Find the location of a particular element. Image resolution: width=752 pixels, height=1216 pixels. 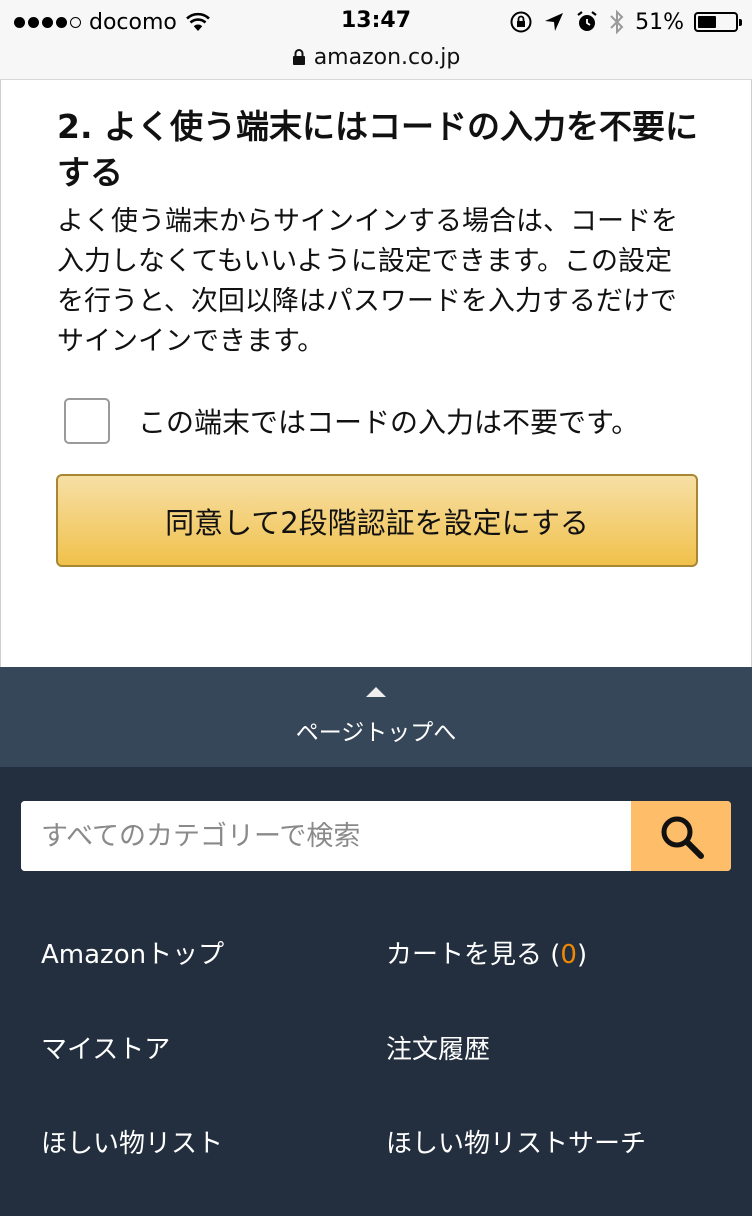

footer-link-order-history: 注文履歴 is located at coordinates (438, 1047).